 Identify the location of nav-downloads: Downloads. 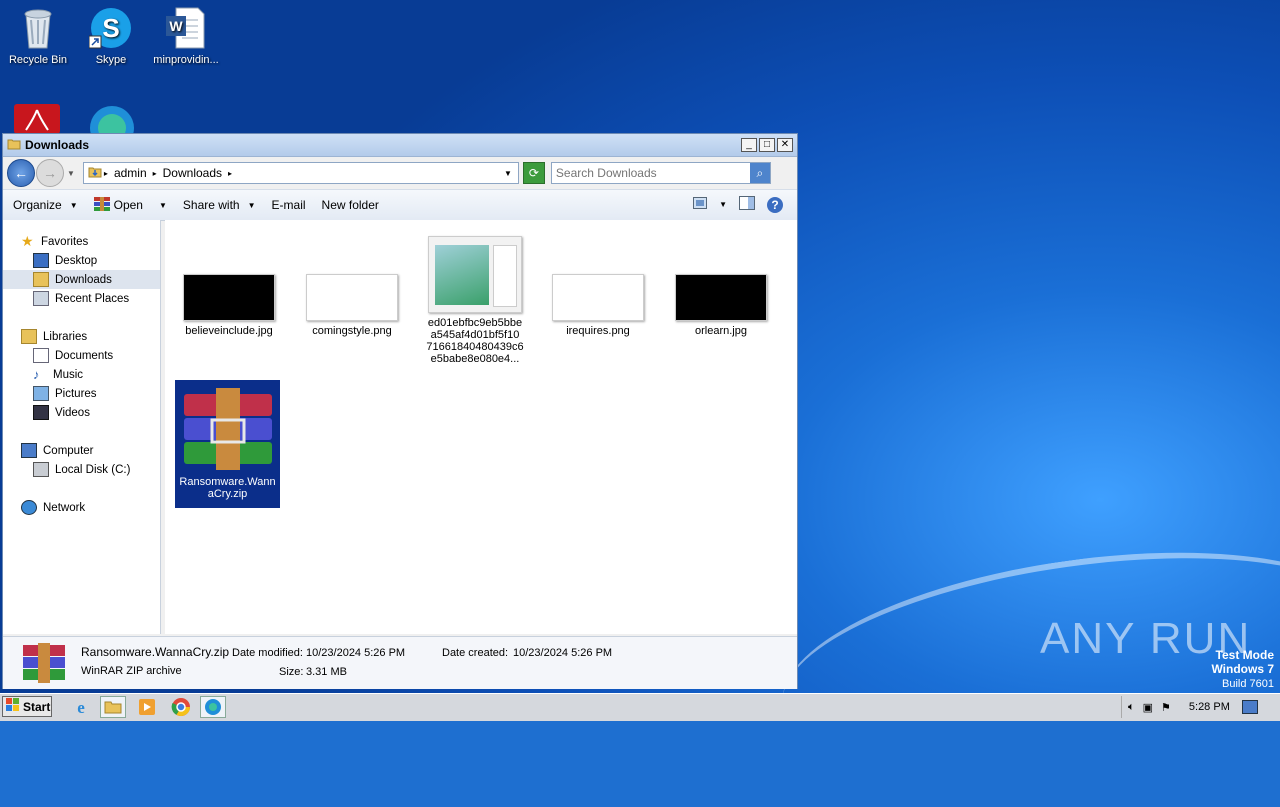
(81, 279).